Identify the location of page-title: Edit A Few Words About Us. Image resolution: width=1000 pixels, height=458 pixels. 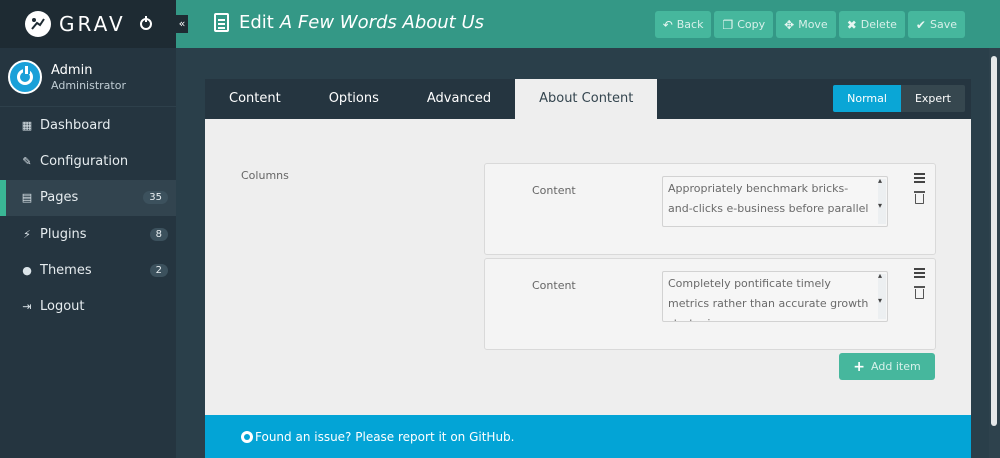
(349, 22).